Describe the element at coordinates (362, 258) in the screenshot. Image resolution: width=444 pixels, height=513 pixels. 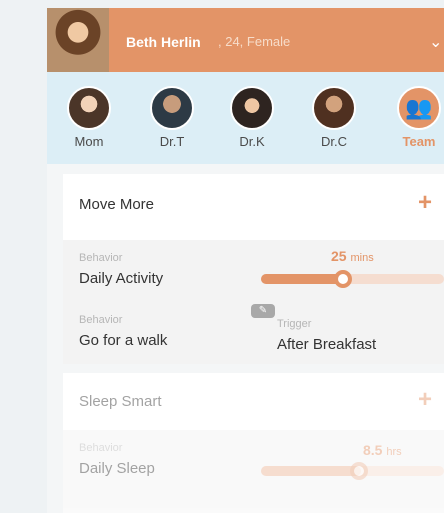
I see `minutes-unit: mins` at that location.